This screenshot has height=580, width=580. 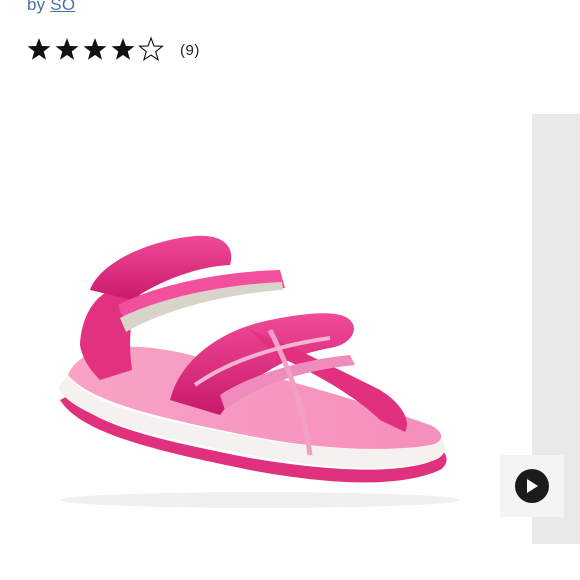 I want to click on play-button, so click(x=532, y=486).